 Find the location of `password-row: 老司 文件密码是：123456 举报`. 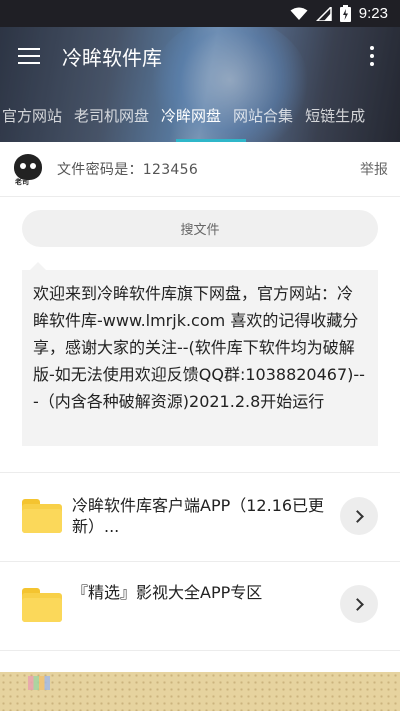

password-row: 老司 文件密码是：123456 举报 is located at coordinates (200, 169).